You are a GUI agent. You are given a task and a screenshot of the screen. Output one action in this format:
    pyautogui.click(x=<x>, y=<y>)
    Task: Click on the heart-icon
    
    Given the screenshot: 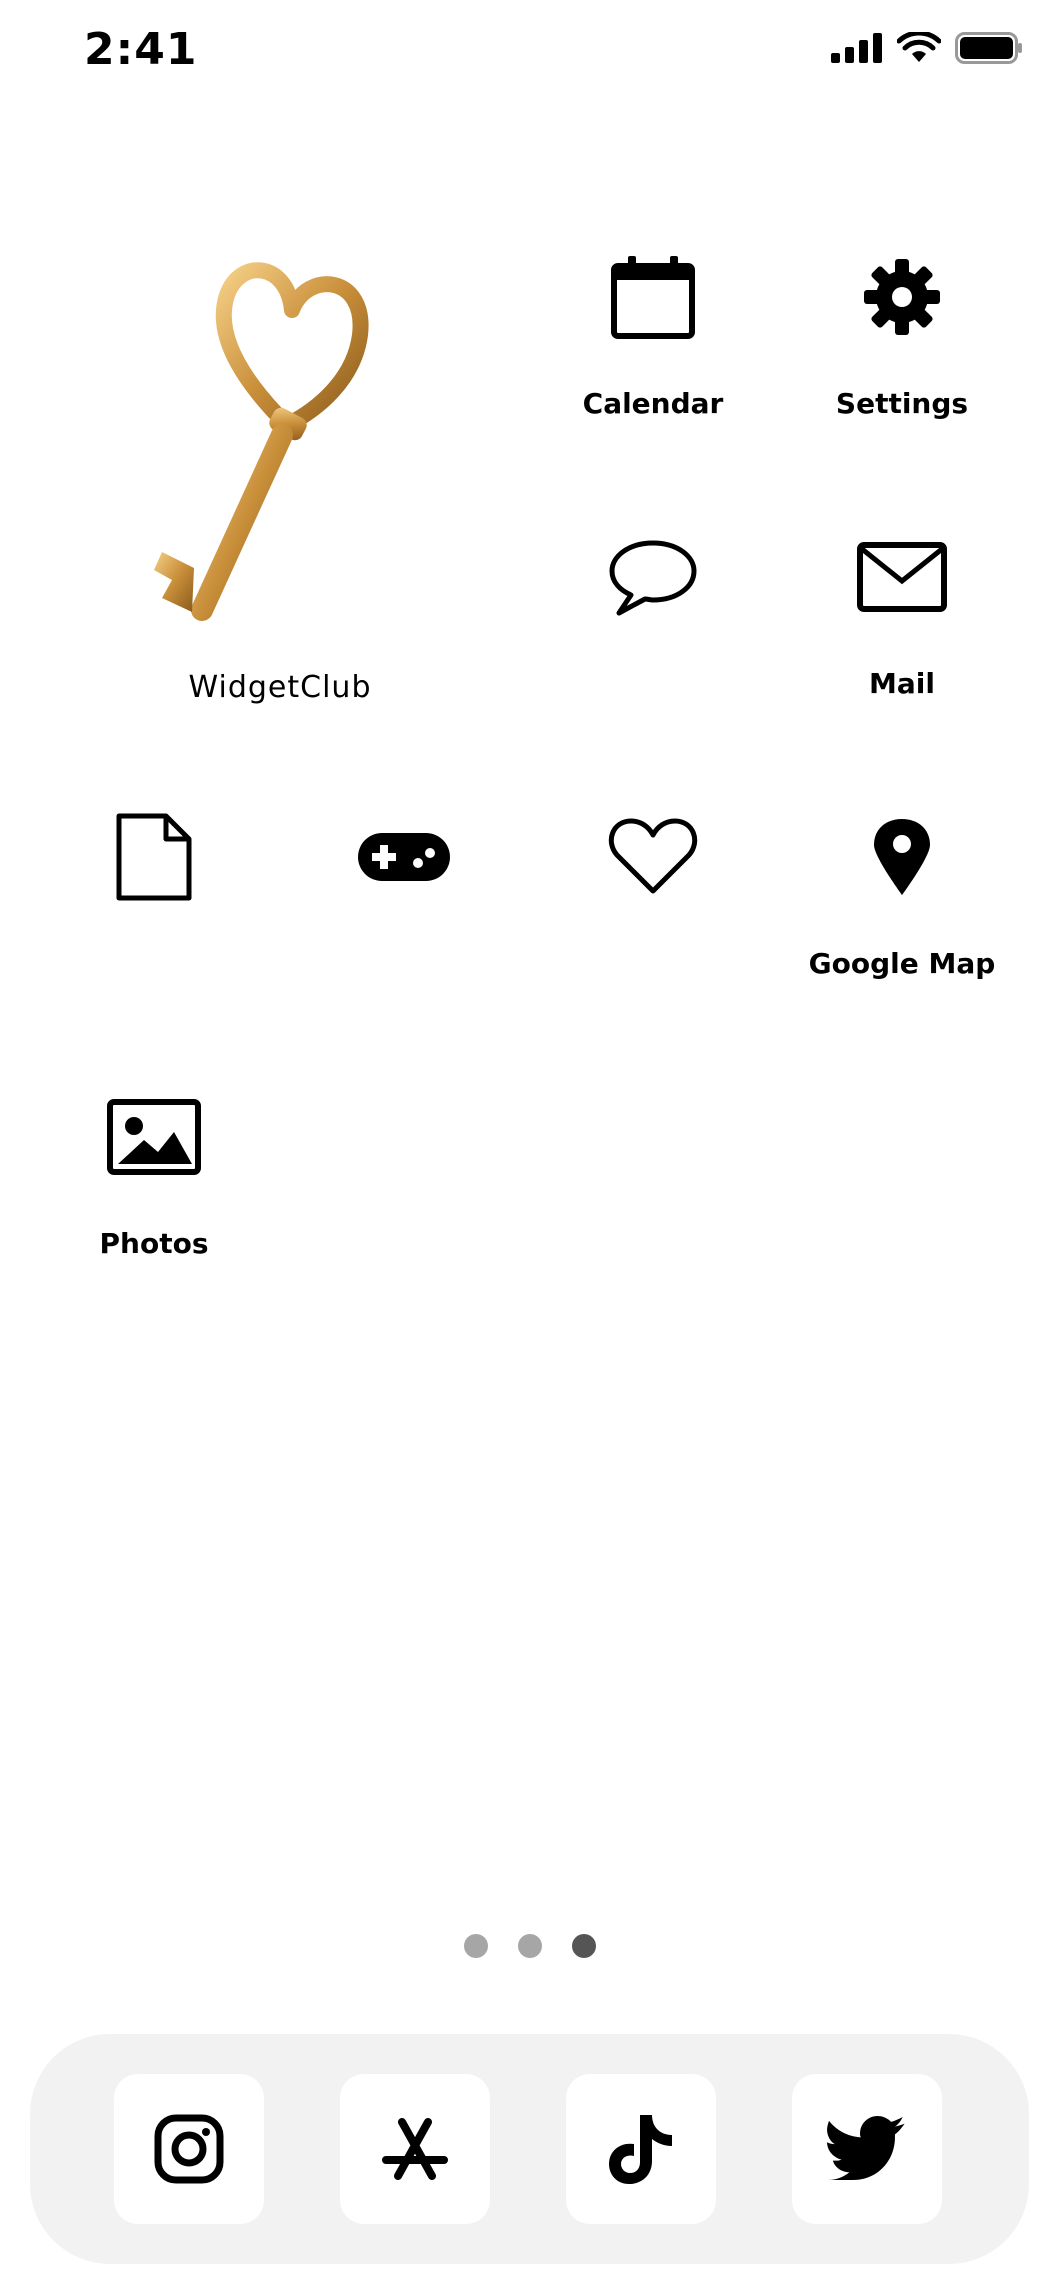 What is the action you would take?
    pyautogui.click(x=653, y=857)
    